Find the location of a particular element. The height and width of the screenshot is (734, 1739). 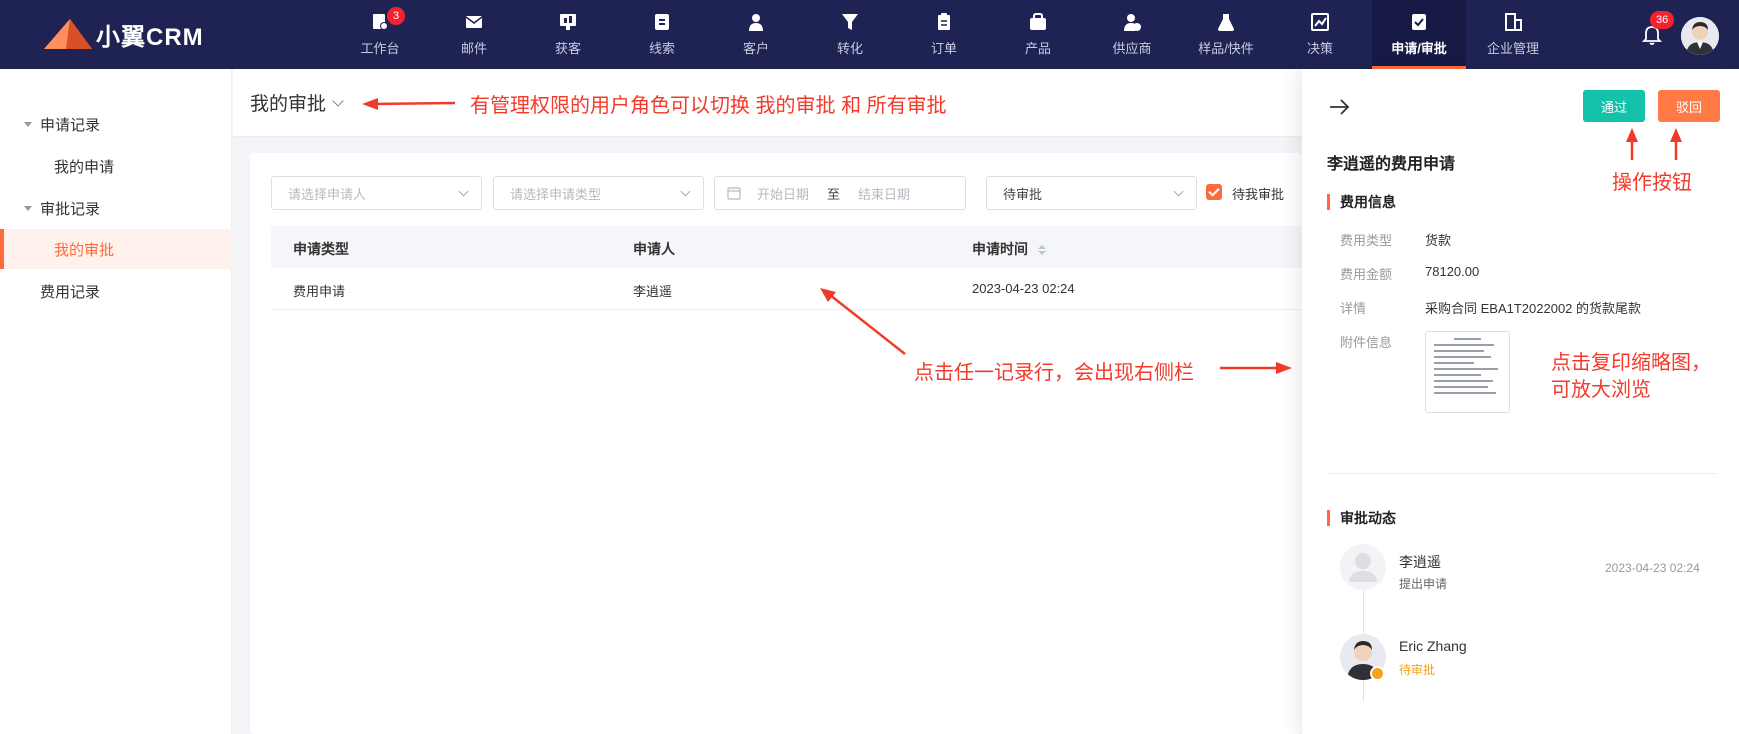

leads-icon is located at coordinates (662, 22).